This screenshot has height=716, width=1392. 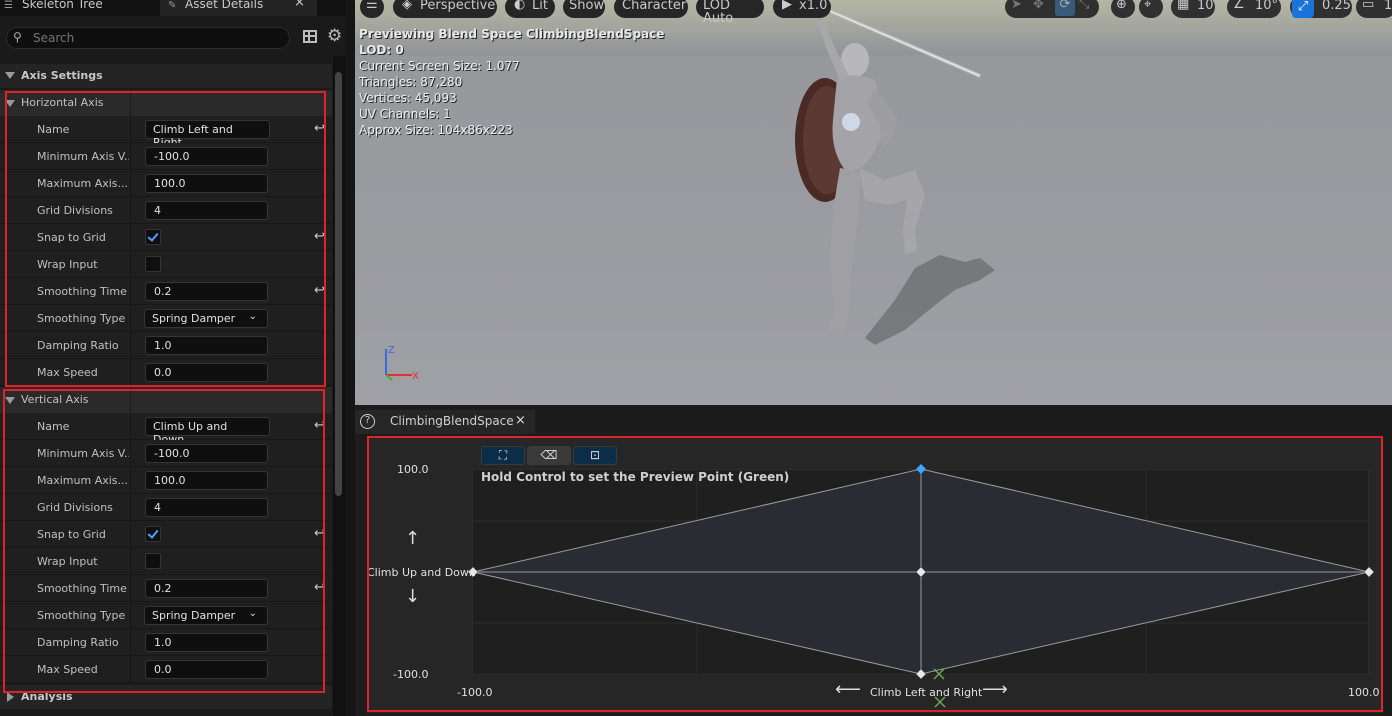 I want to click on table-view-icon, so click(x=310, y=36).